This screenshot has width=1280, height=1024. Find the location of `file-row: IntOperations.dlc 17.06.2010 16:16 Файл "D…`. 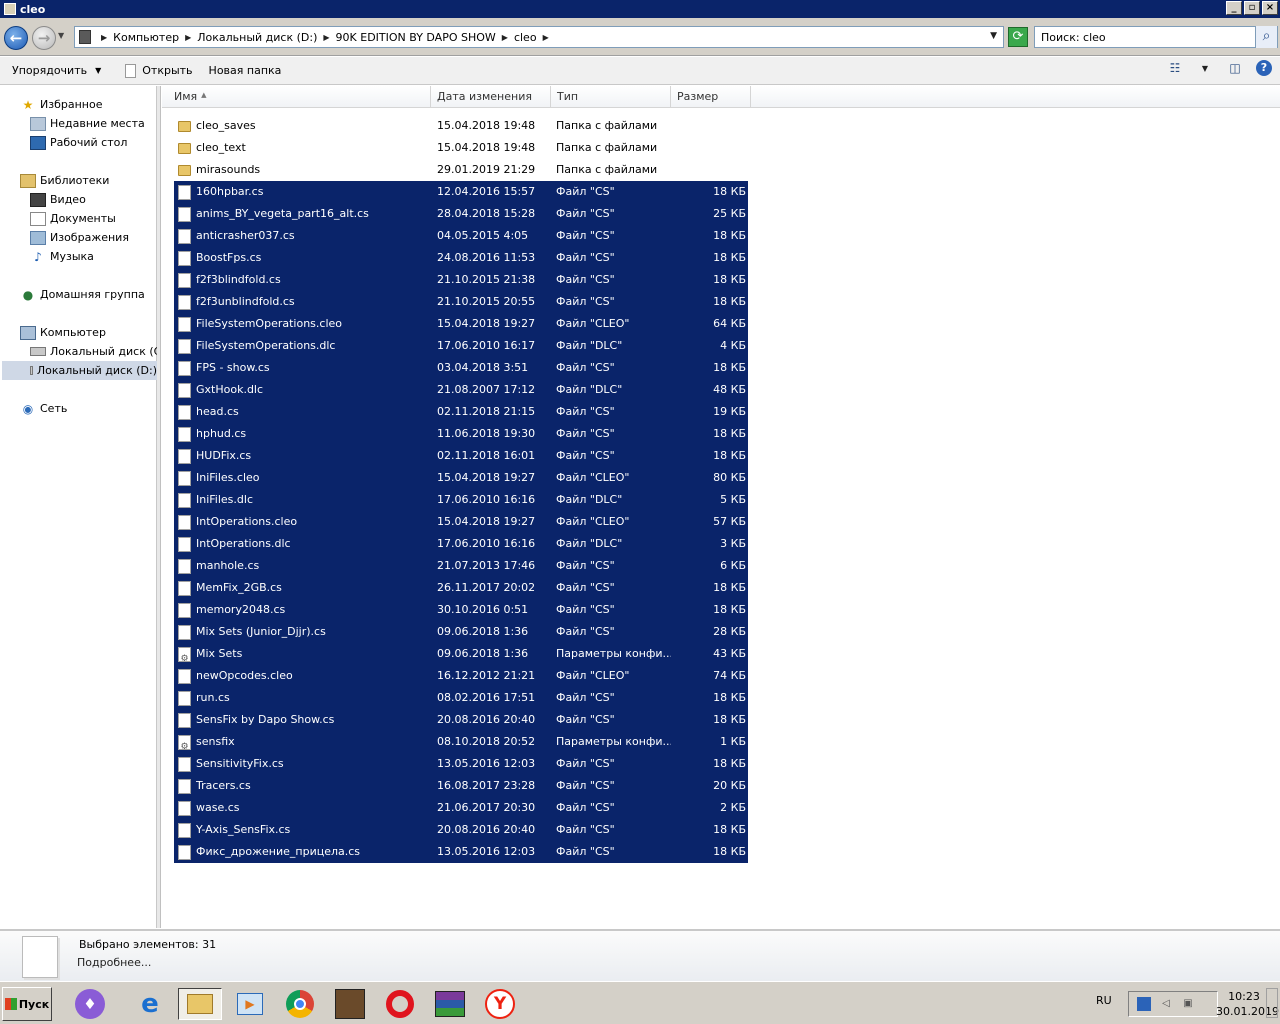

file-row: IntOperations.dlc 17.06.2010 16:16 Файл "D… is located at coordinates (461, 544).